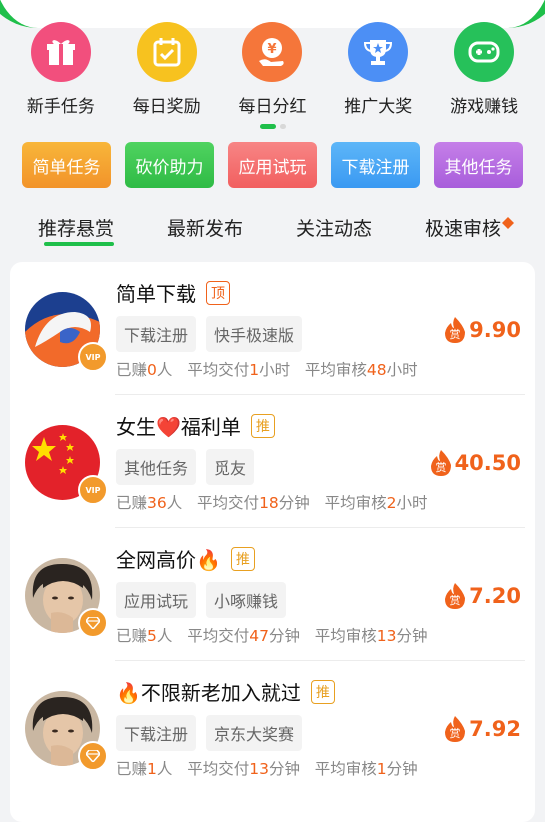 The height and width of the screenshot is (822, 545). I want to click on task-stats: 已赚5人 平均交付47分钟 平均审核13分钟, so click(272, 635).